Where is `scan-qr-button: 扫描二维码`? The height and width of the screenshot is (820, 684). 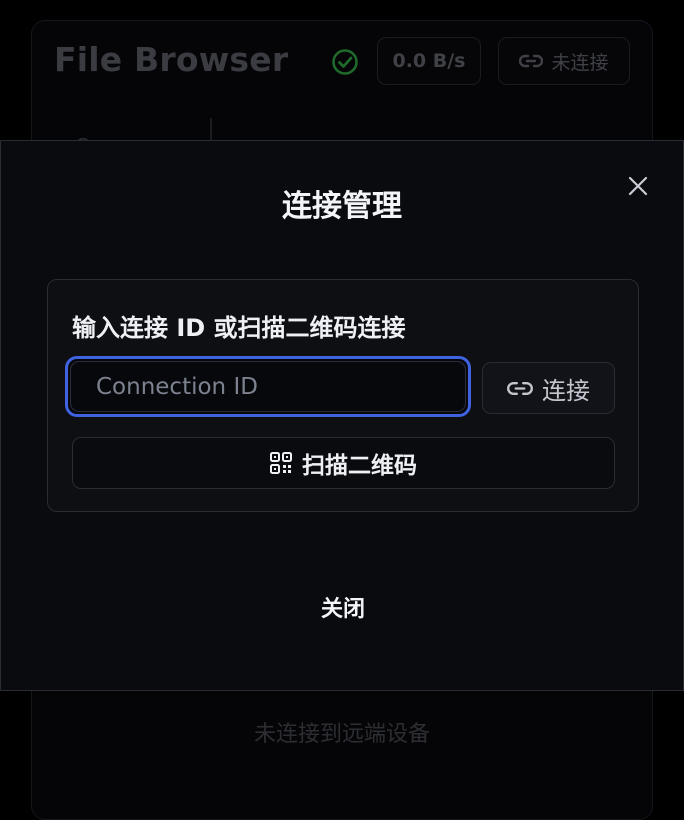
scan-qr-button: 扫描二维码 is located at coordinates (343, 463).